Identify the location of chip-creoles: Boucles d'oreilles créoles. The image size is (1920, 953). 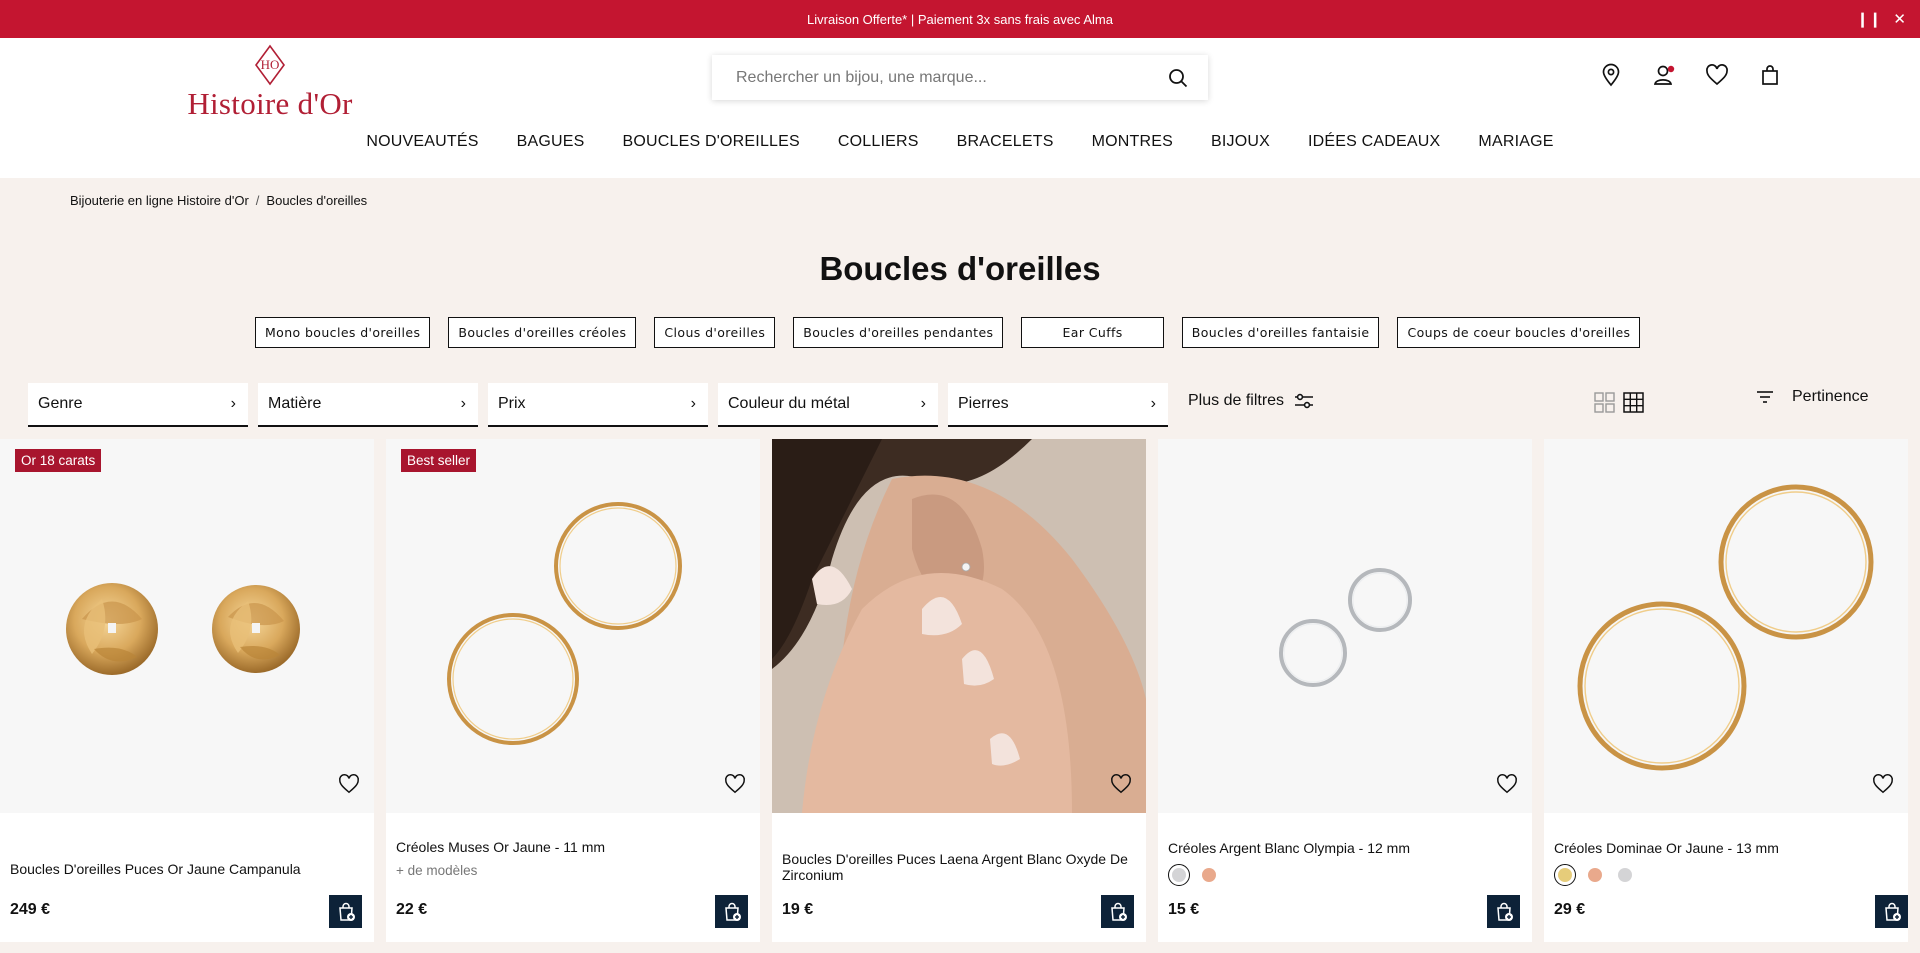
(542, 332).